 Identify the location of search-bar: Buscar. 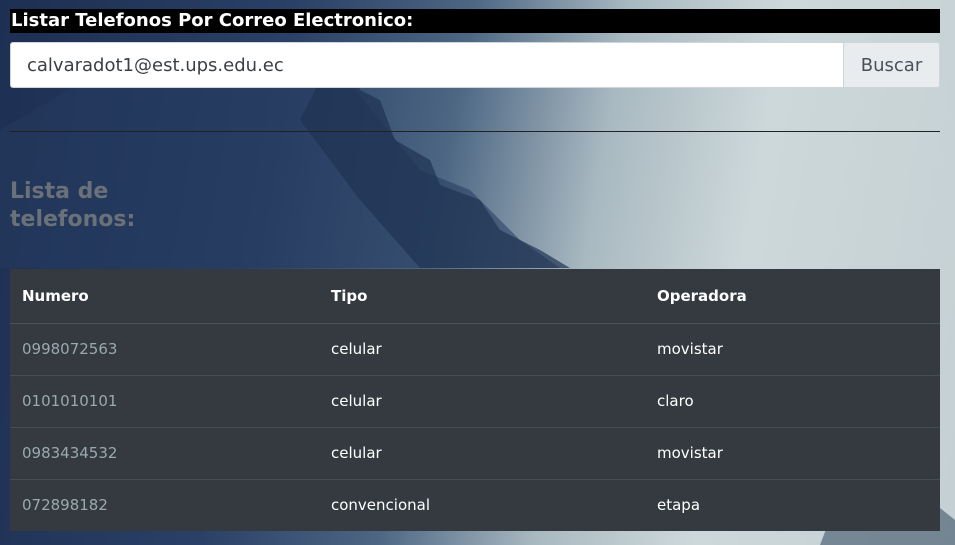
(475, 65).